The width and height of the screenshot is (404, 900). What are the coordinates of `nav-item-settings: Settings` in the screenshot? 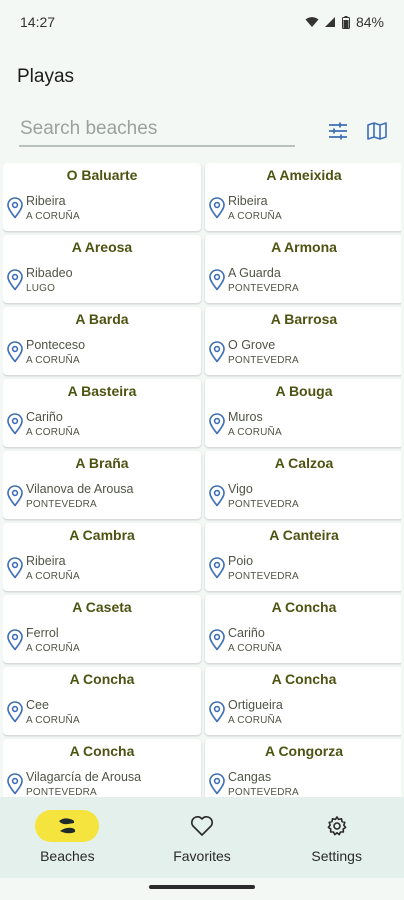 It's located at (336, 837).